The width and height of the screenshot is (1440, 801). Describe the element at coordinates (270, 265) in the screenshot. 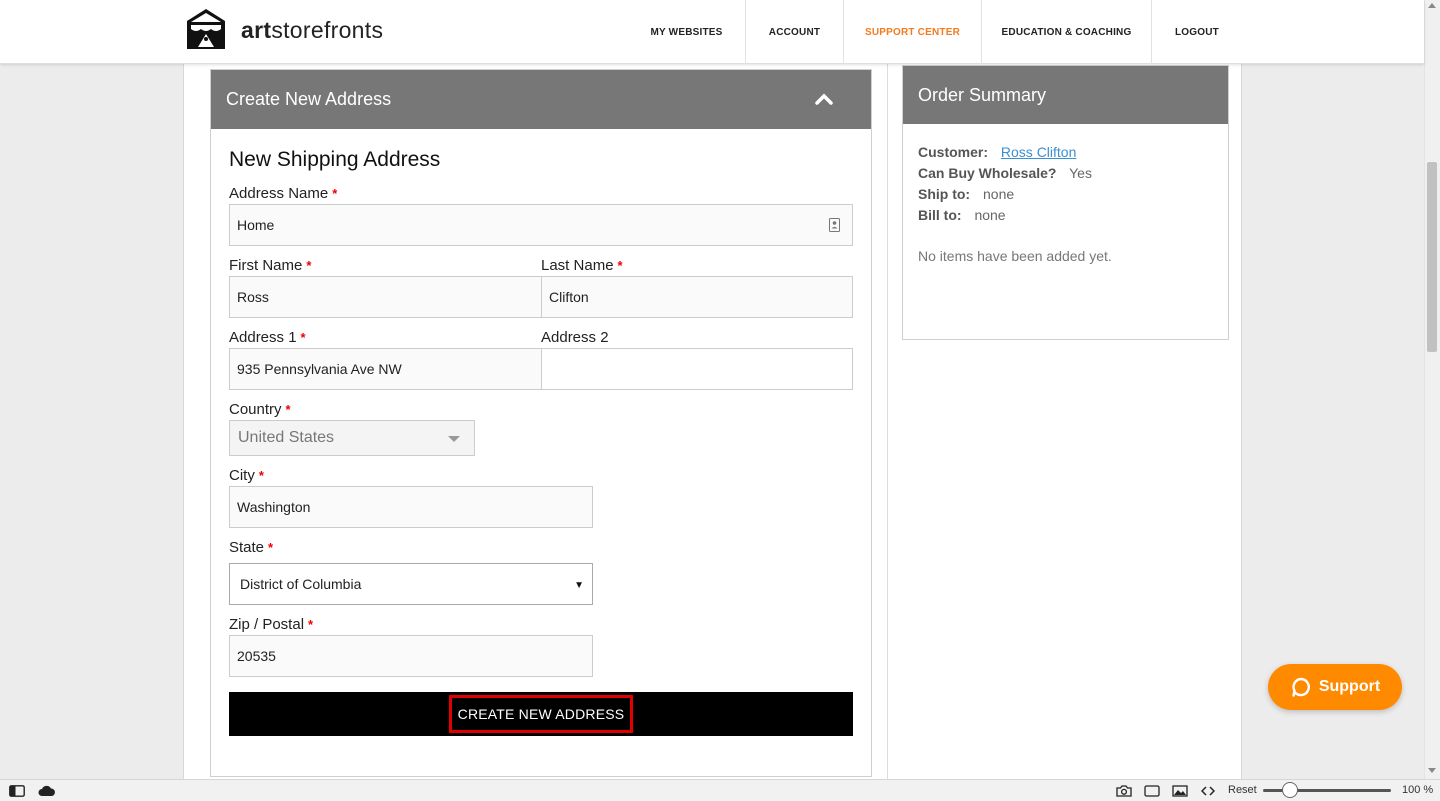

I see `first-name-label: First Name *` at that location.